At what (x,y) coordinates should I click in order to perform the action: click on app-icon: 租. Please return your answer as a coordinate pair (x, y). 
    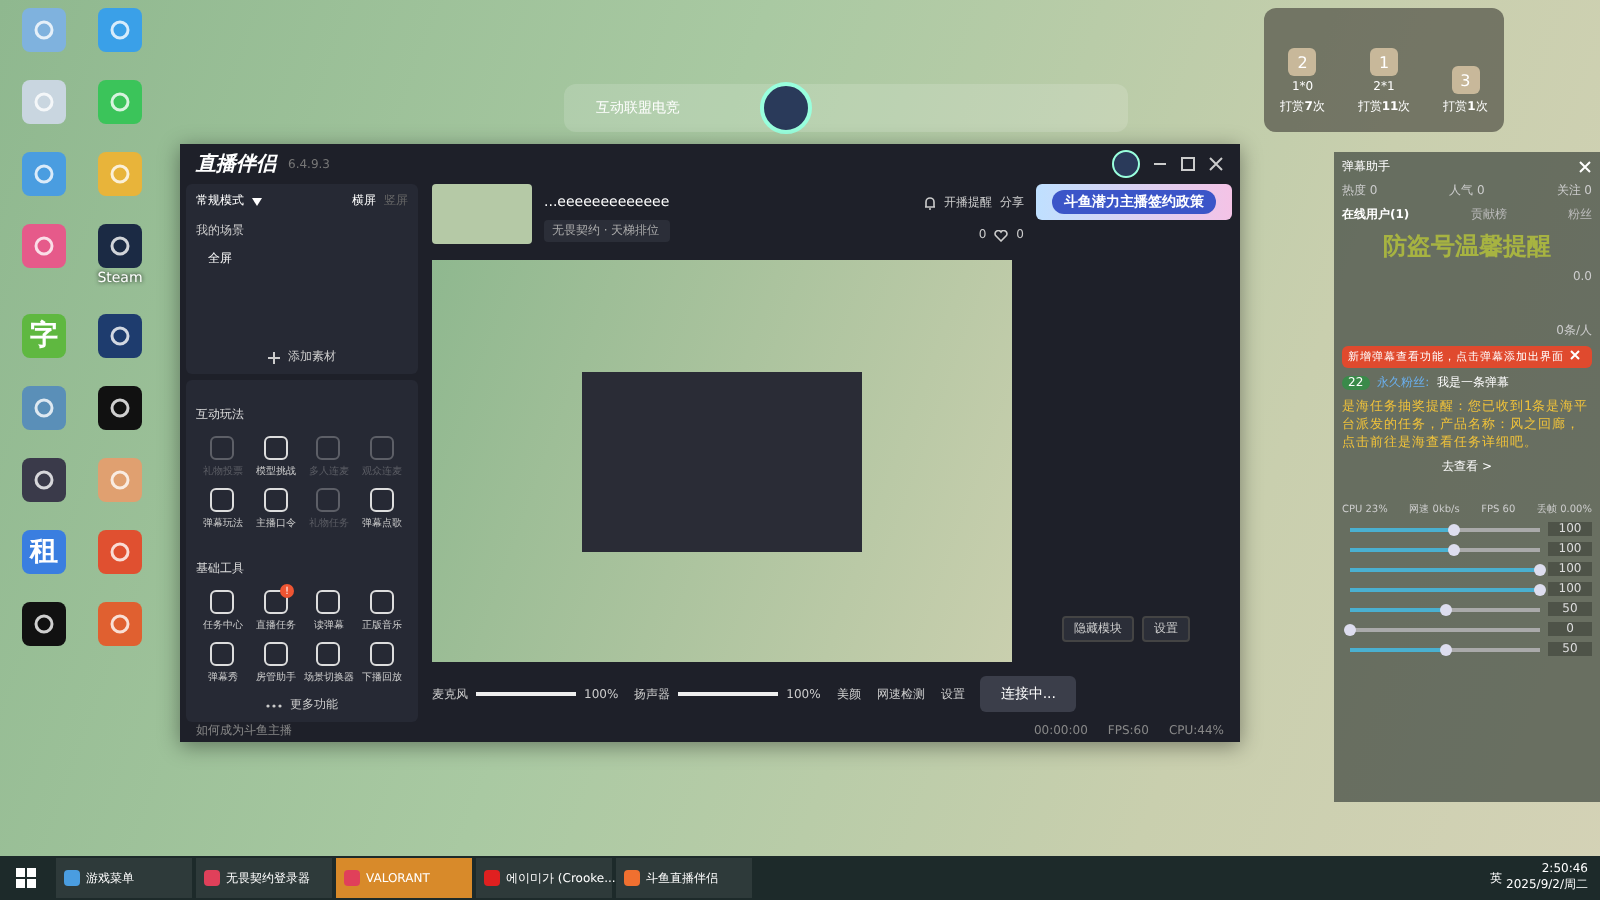
    Looking at the image, I should click on (44, 552).